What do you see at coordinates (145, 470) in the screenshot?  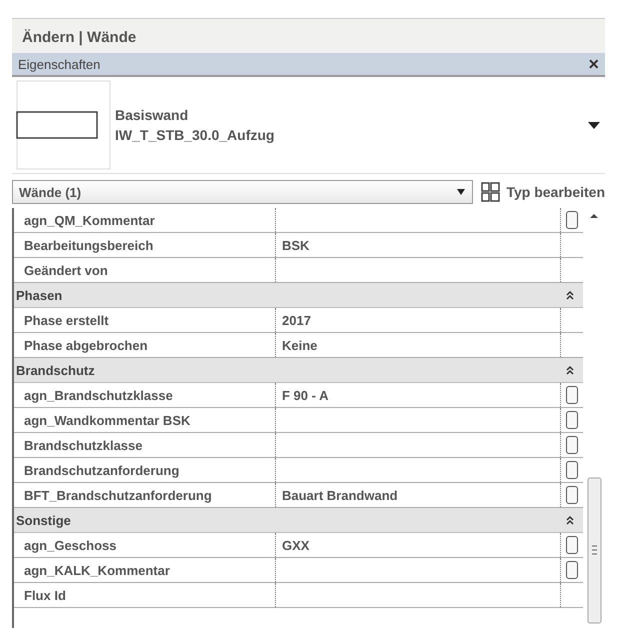 I see `property-name: Brandschutzanforderung` at bounding box center [145, 470].